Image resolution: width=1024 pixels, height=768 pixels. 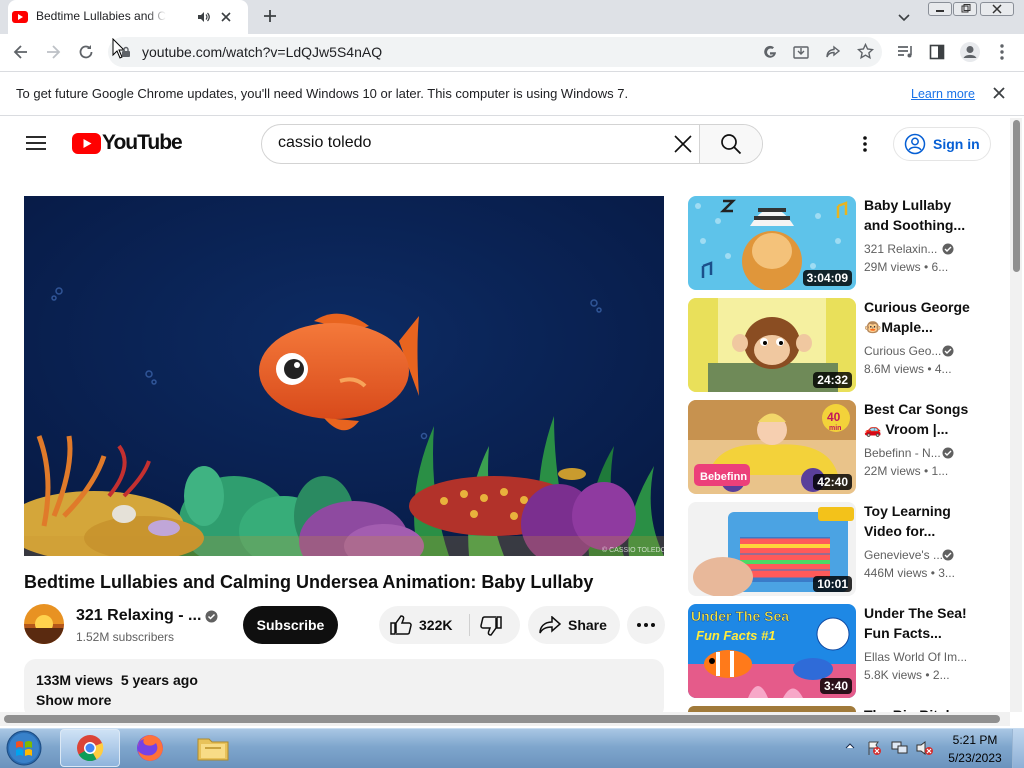 I want to click on search-icon, so click(x=731, y=144).